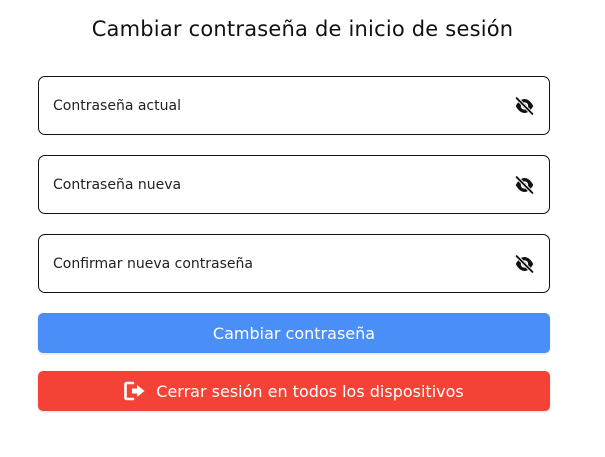  Describe the element at coordinates (310, 391) in the screenshot. I see `logout-all-devices-label: Cerrar sesión en todos los dispositivos` at that location.